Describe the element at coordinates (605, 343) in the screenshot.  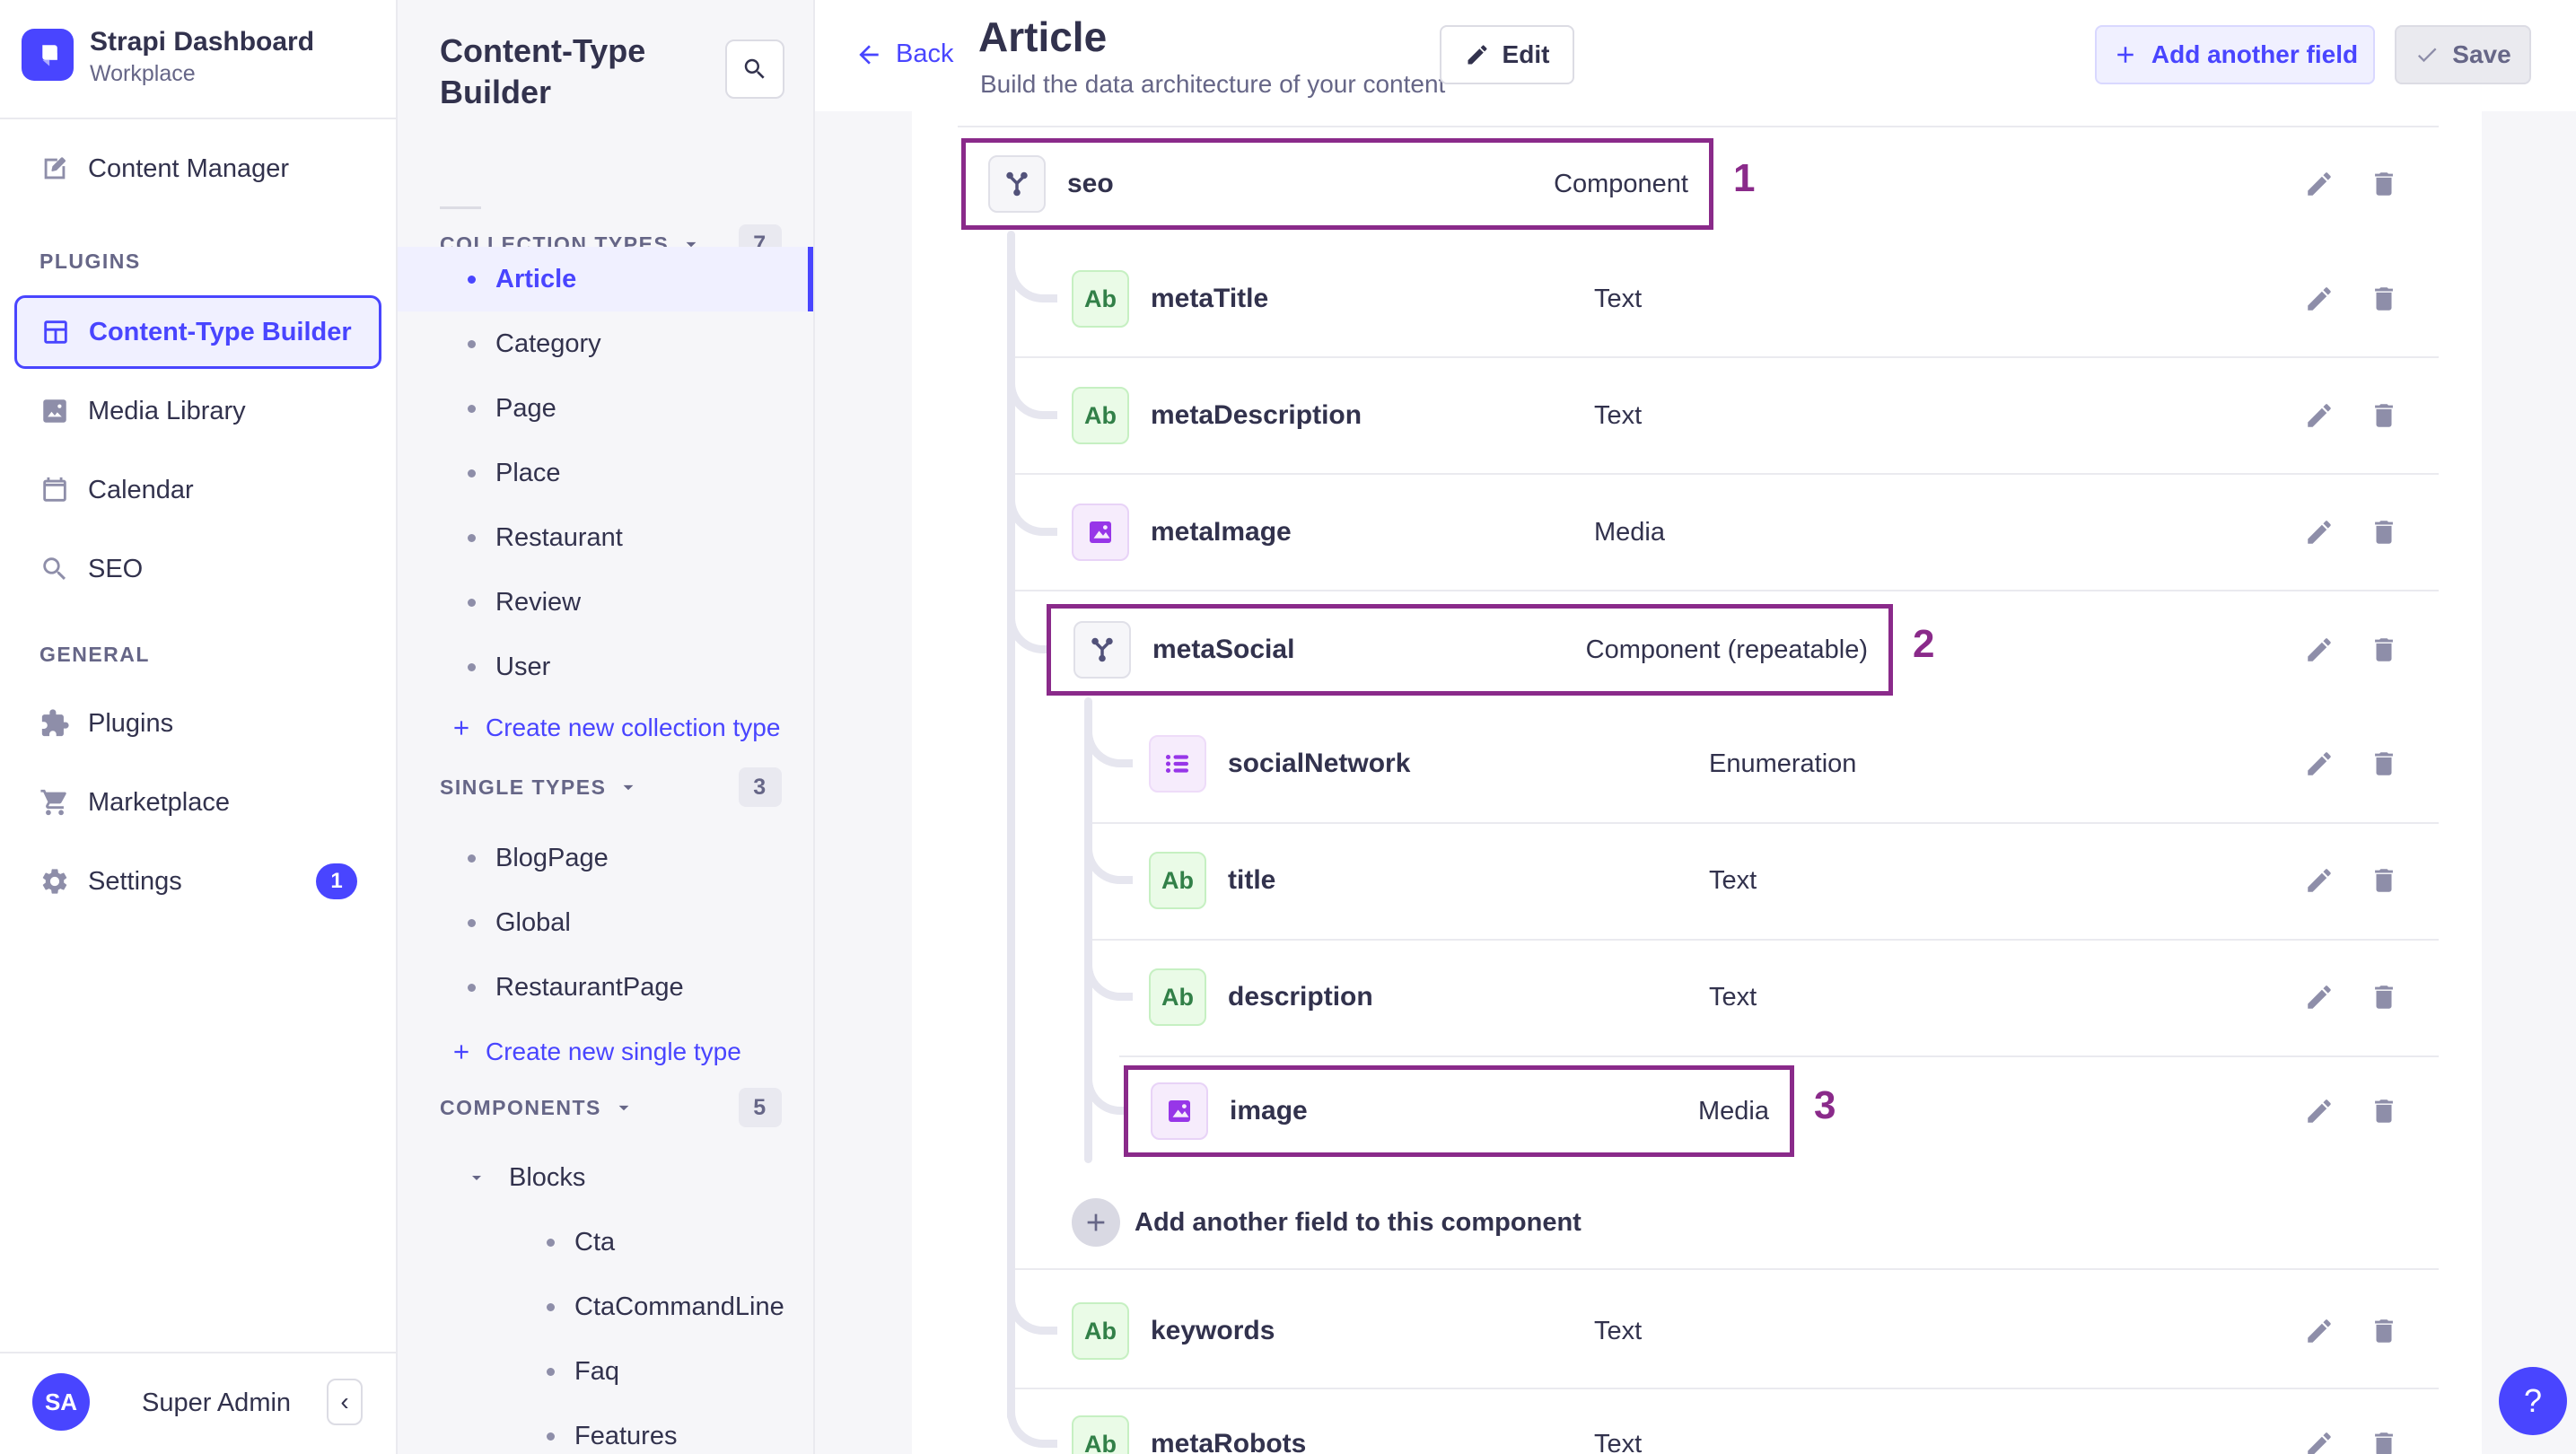
I see `list-item-category: Category` at that location.